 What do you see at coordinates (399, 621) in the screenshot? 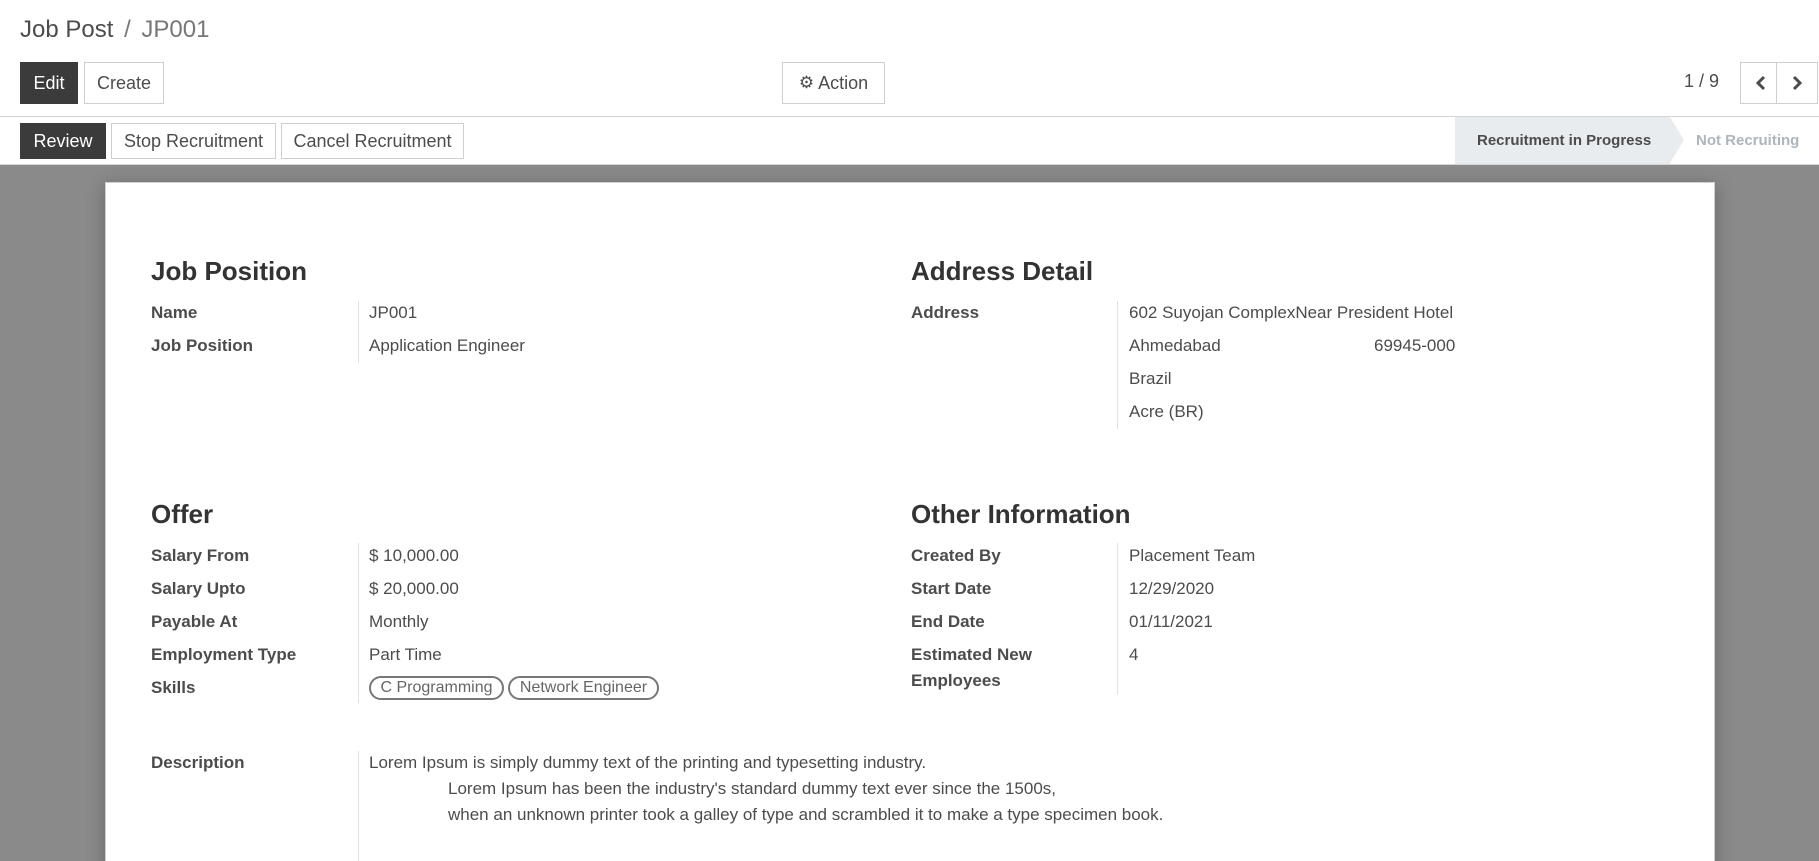
I see `payable-at-value: Monthly` at bounding box center [399, 621].